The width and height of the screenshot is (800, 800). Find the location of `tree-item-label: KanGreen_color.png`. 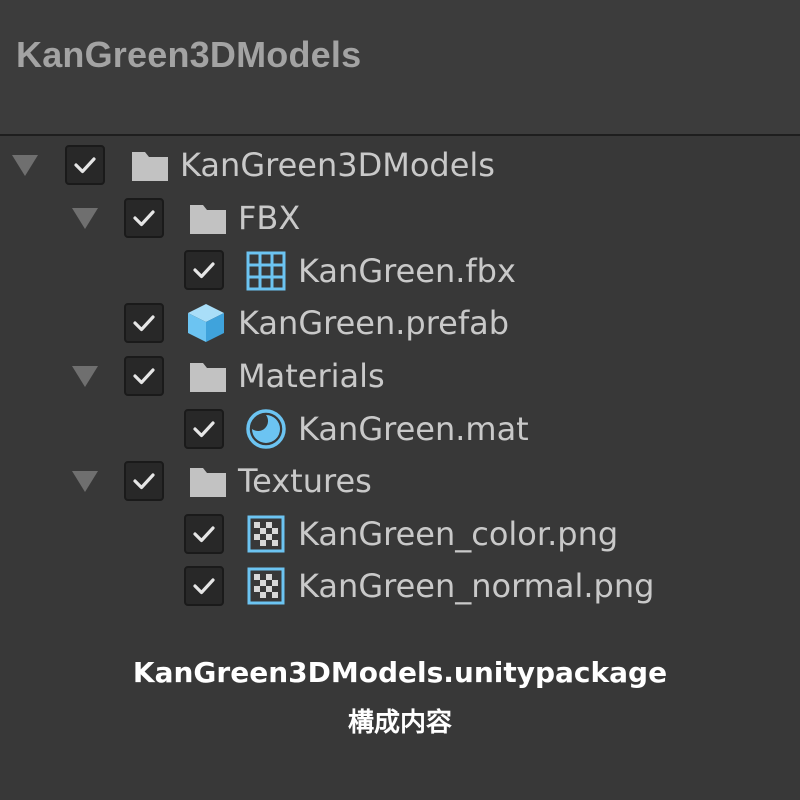

tree-item-label: KanGreen_color.png is located at coordinates (458, 534).